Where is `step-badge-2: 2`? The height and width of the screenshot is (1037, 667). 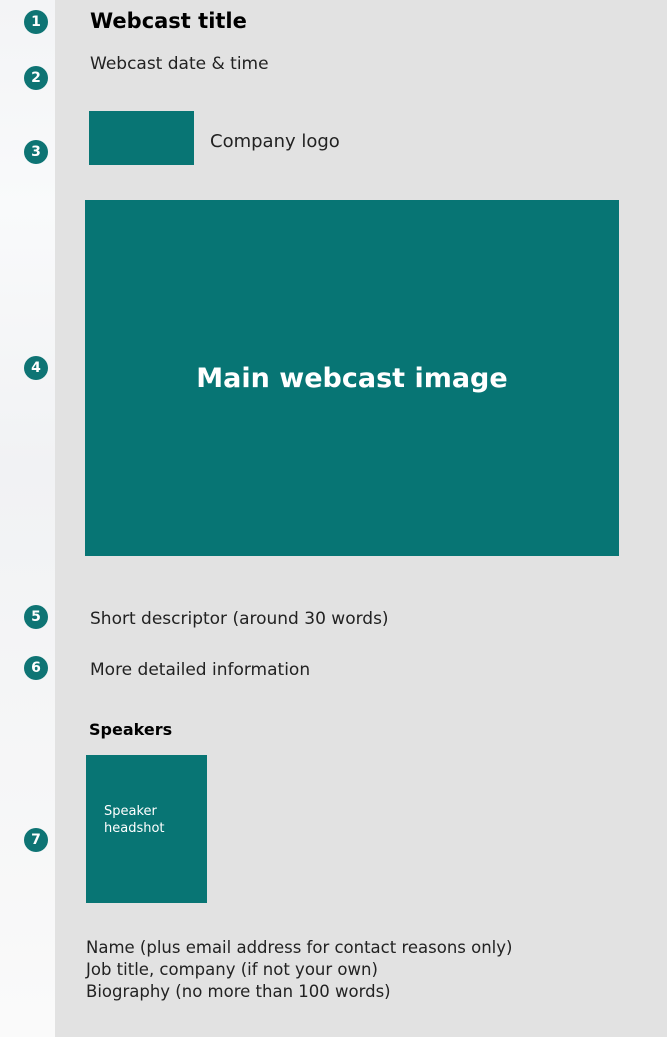 step-badge-2: 2 is located at coordinates (36, 78).